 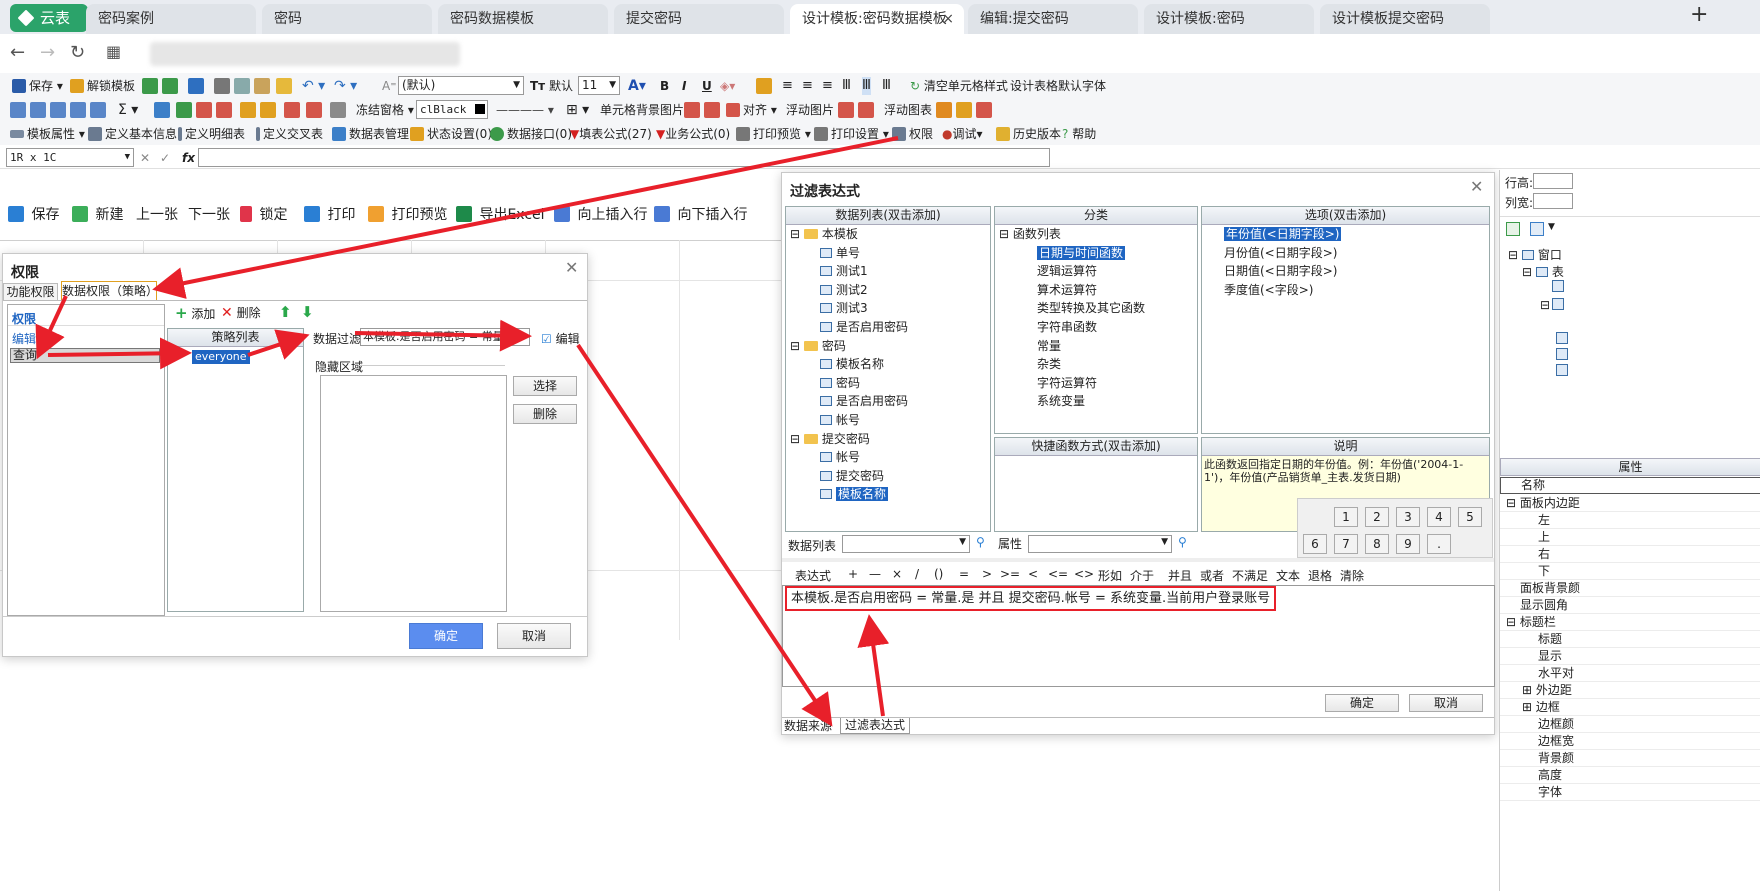 What do you see at coordinates (849, 346) in the screenshot?
I see `tree-node-folder: ⊟ 密码` at bounding box center [849, 346].